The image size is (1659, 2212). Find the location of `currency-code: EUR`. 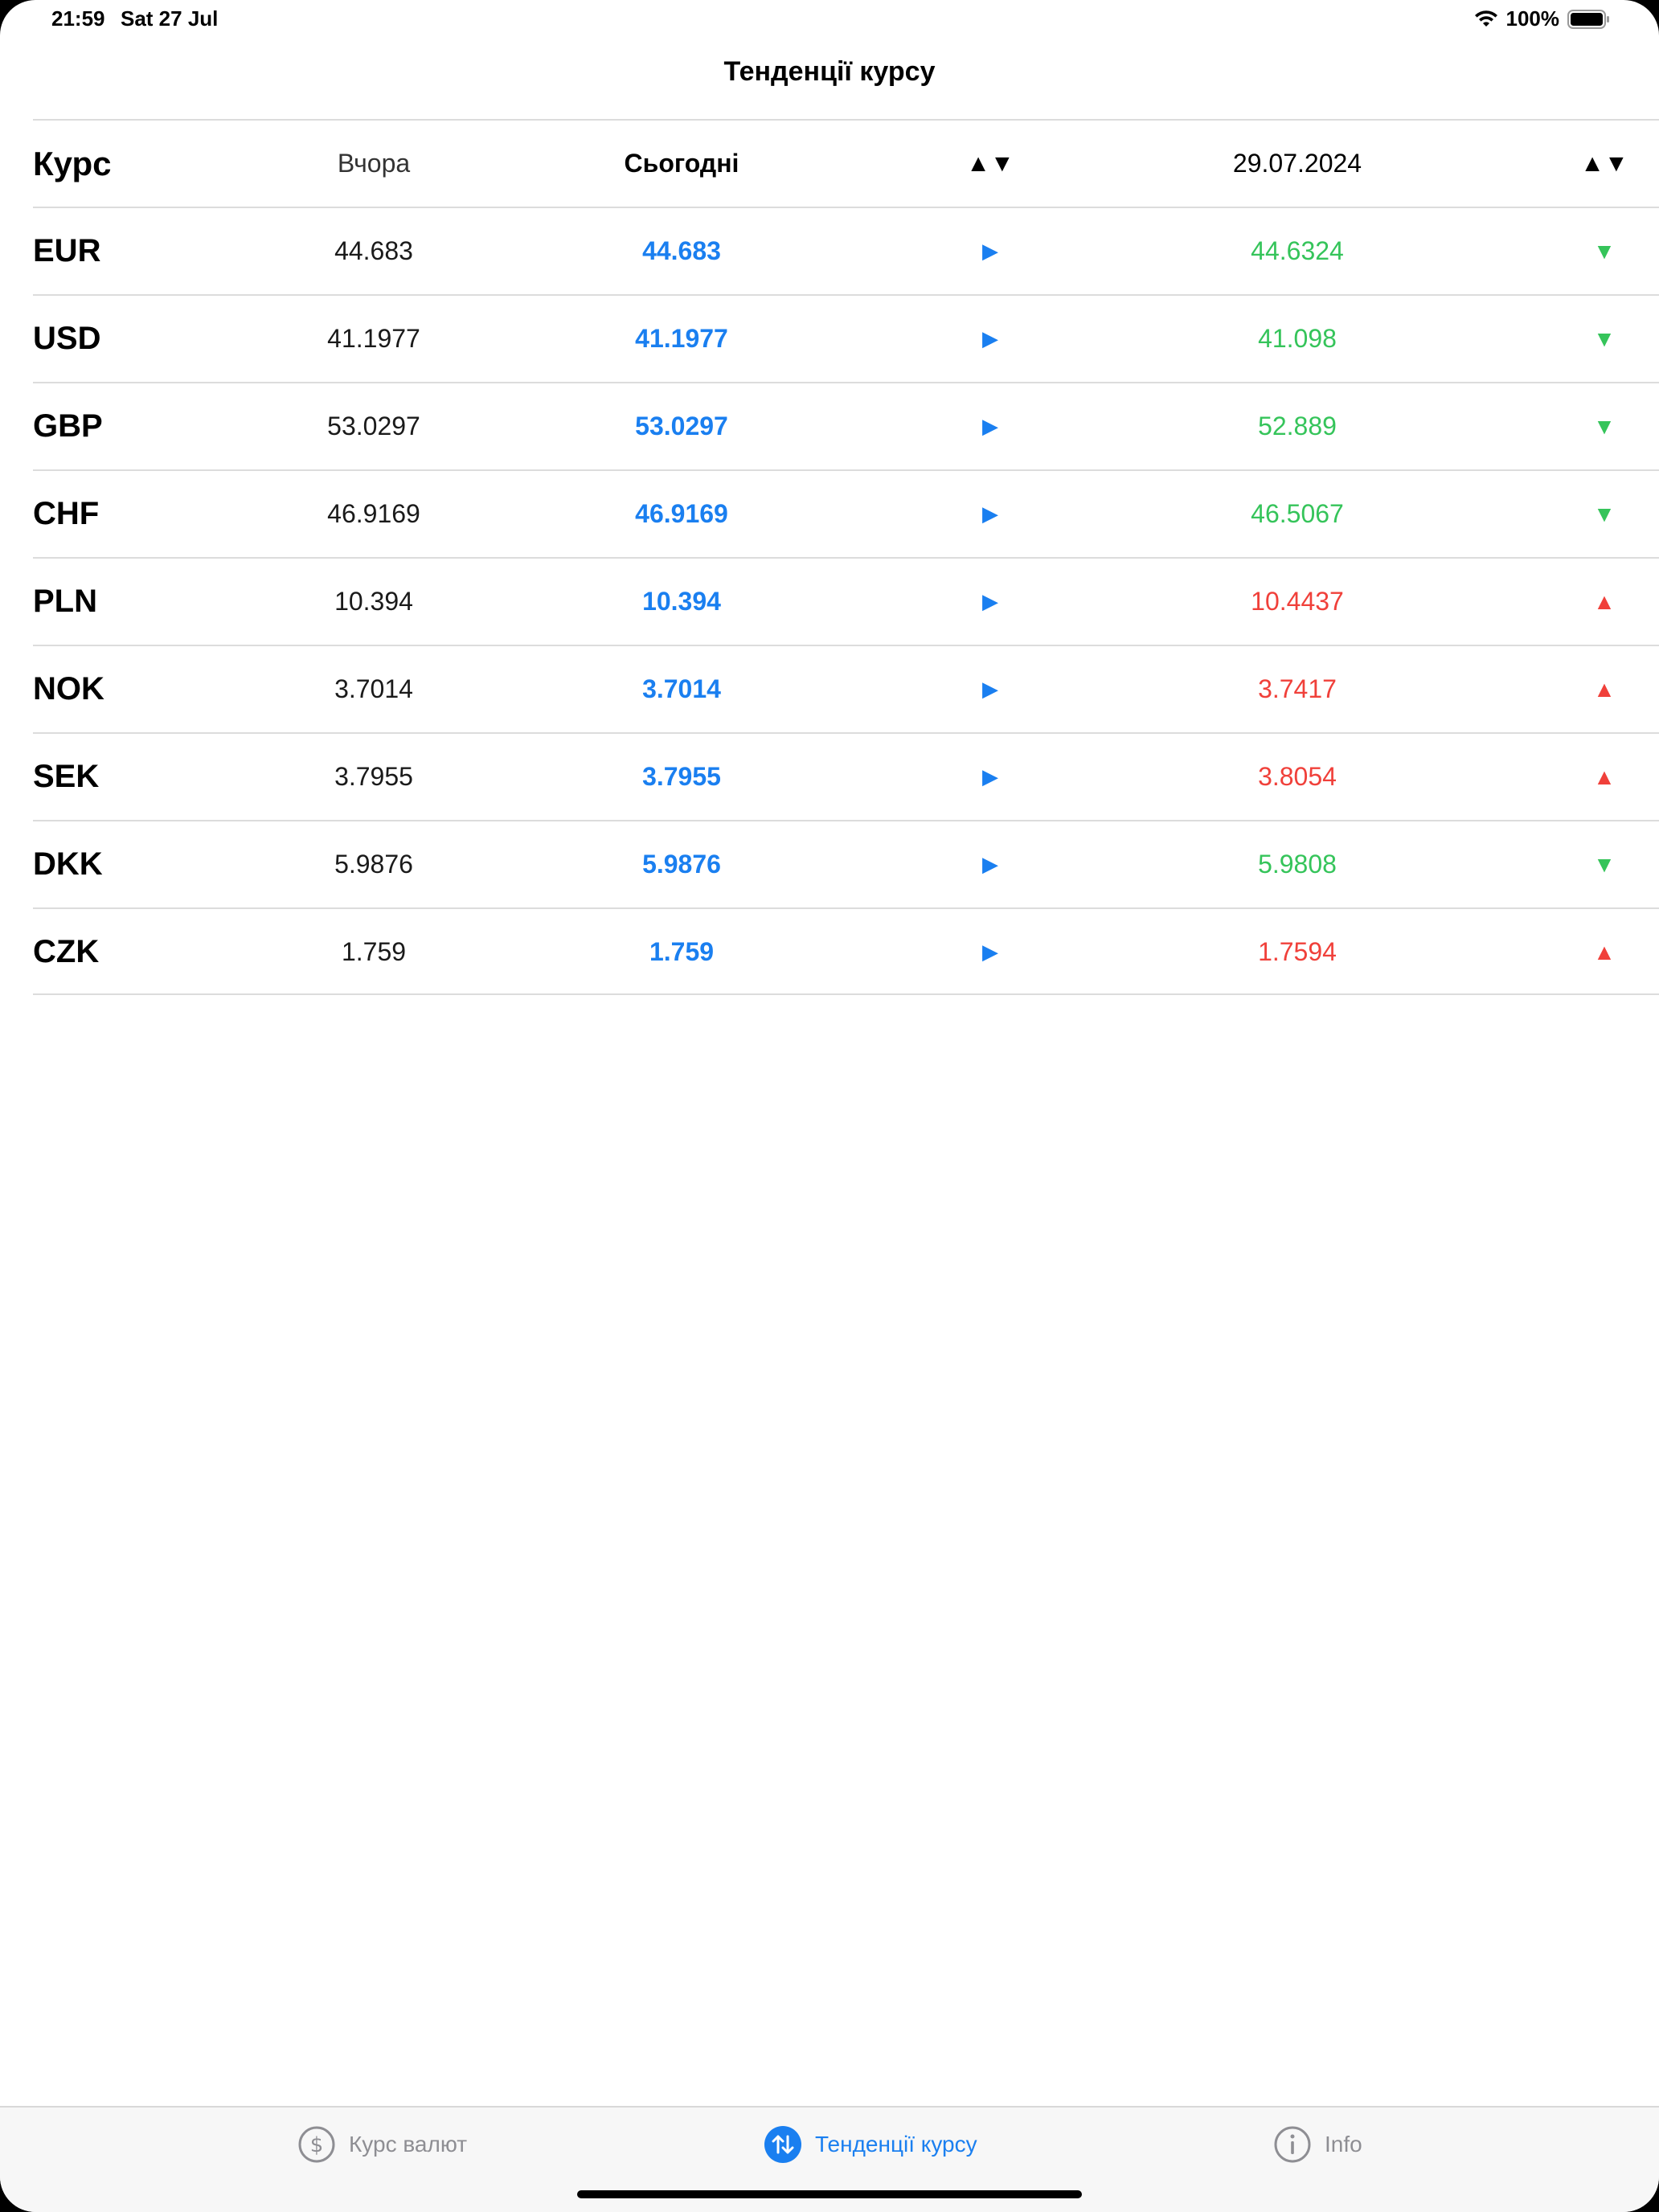

currency-code: EUR is located at coordinates (67, 250).